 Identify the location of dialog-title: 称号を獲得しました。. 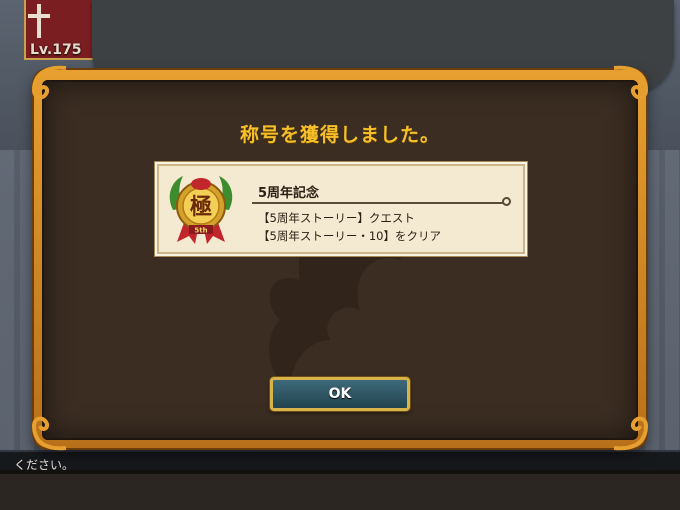
(339, 135).